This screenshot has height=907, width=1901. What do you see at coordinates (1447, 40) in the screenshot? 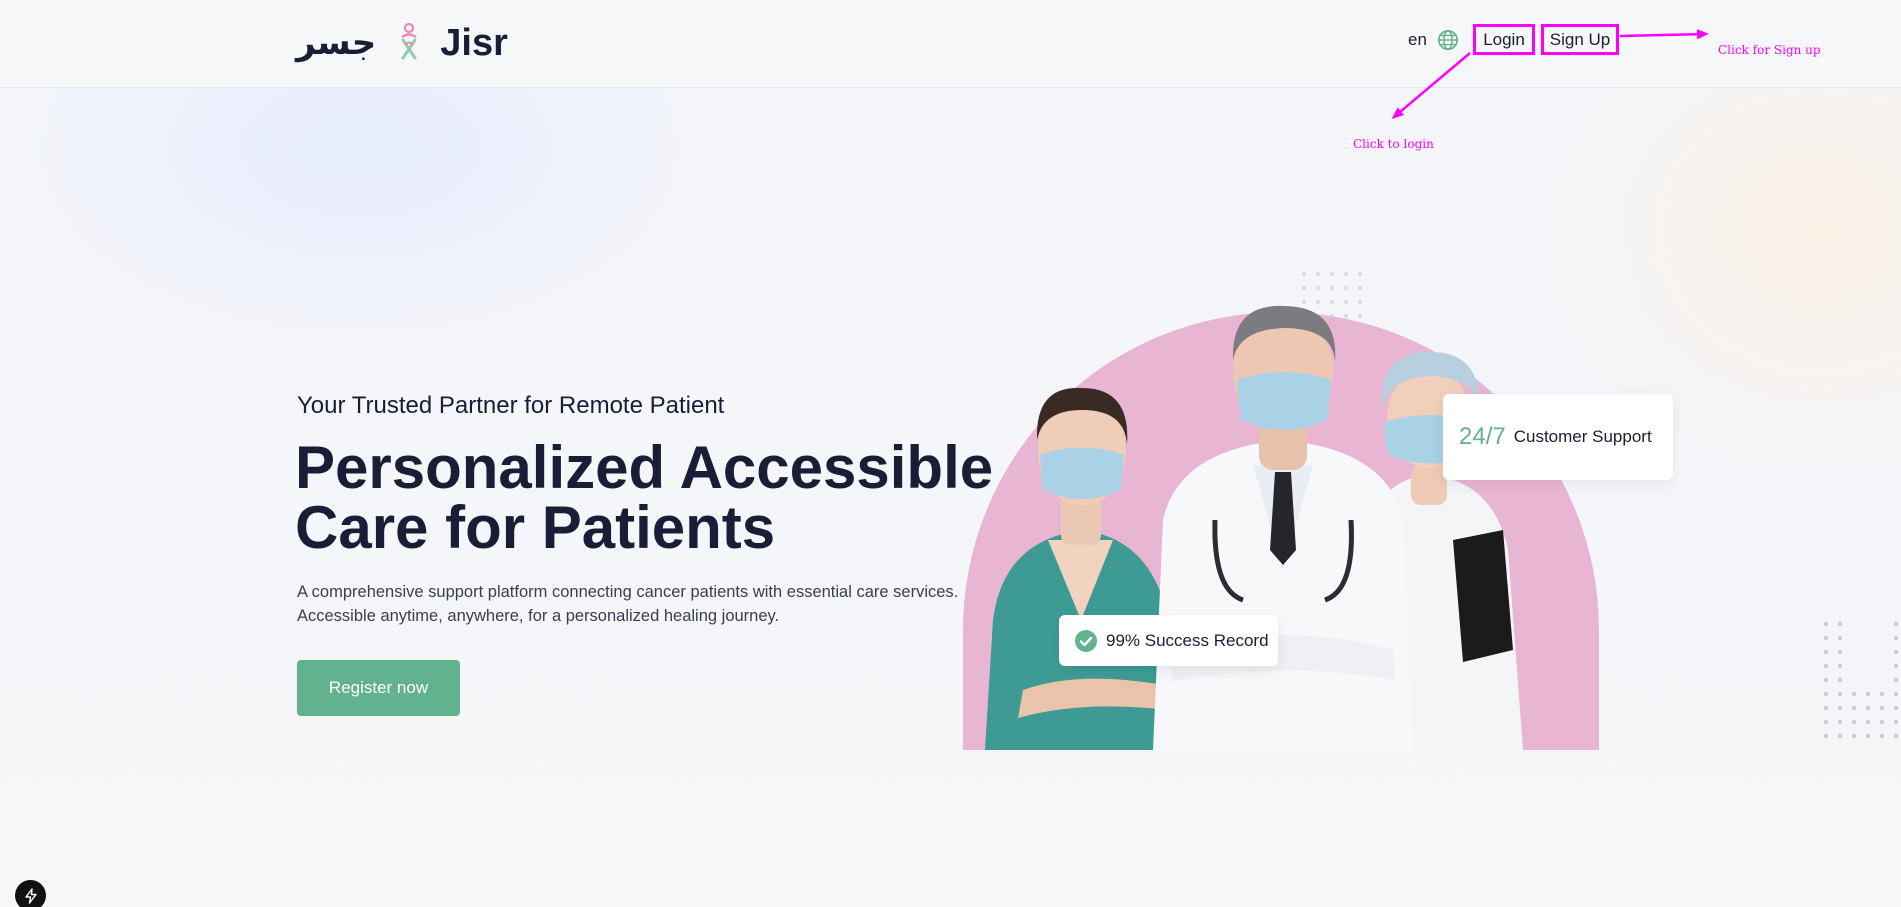
I see `globe-icon` at bounding box center [1447, 40].